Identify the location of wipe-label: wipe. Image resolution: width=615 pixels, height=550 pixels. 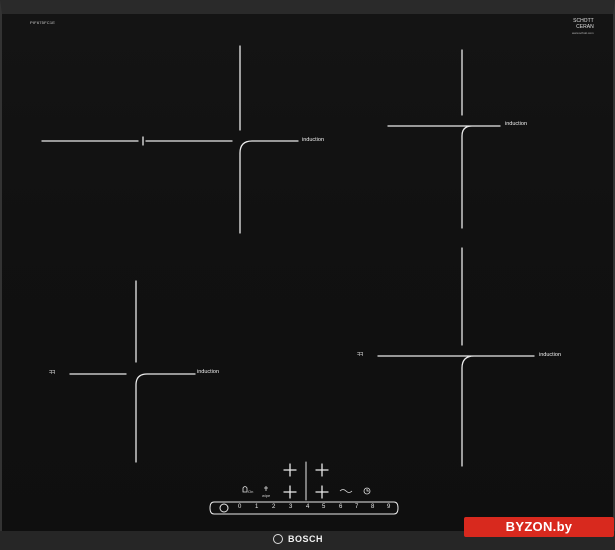
(266, 495).